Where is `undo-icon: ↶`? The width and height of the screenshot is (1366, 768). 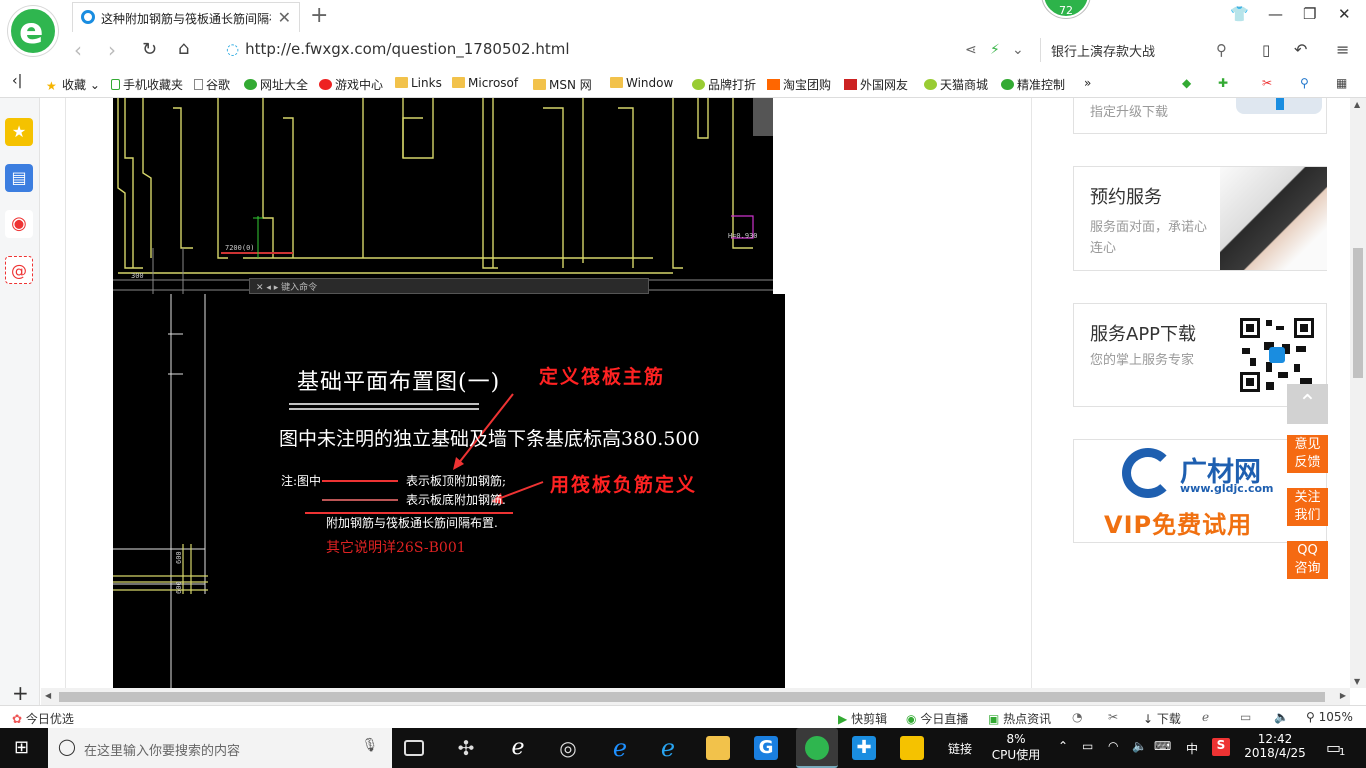
undo-icon: ↶ is located at coordinates (1300, 49).